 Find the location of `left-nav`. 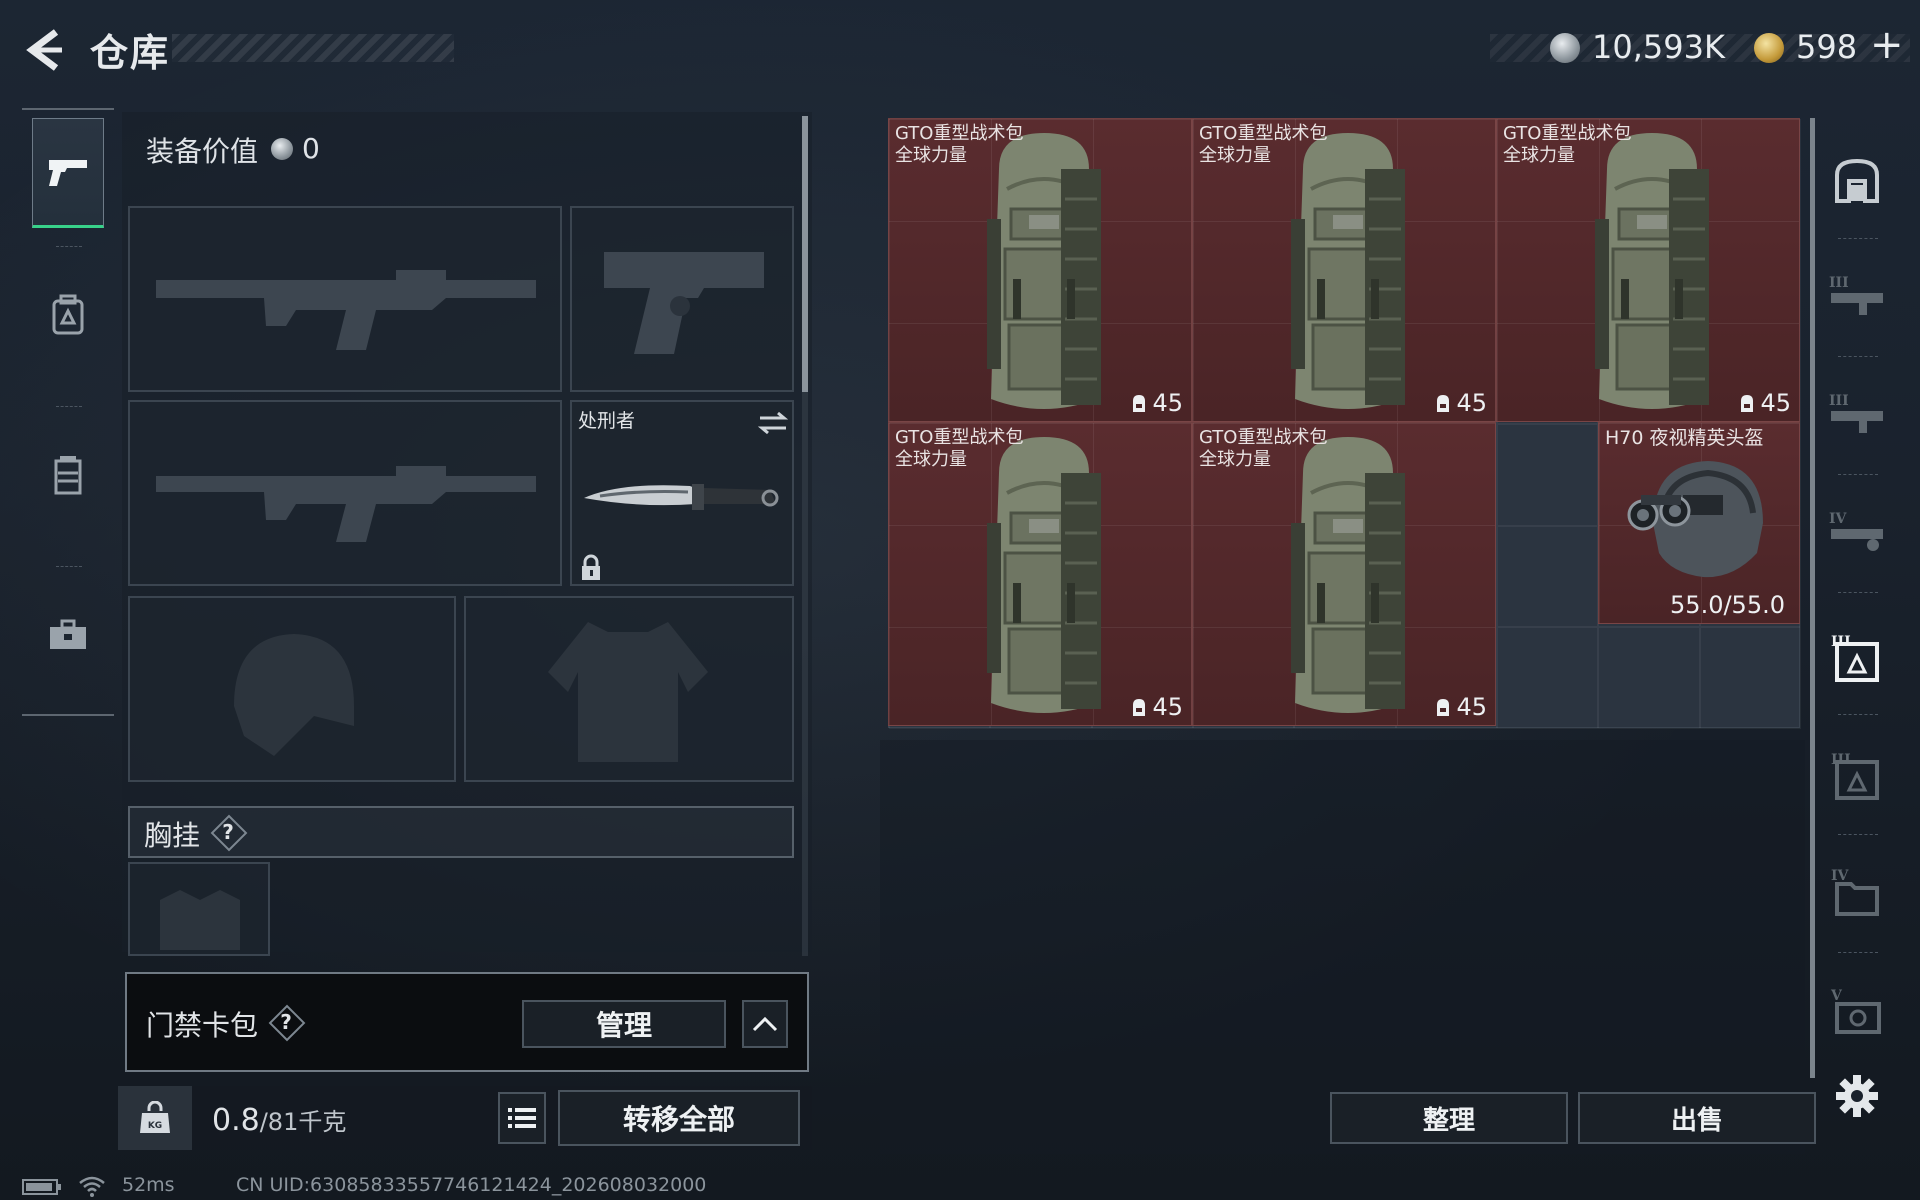

left-nav is located at coordinates (68, 412).